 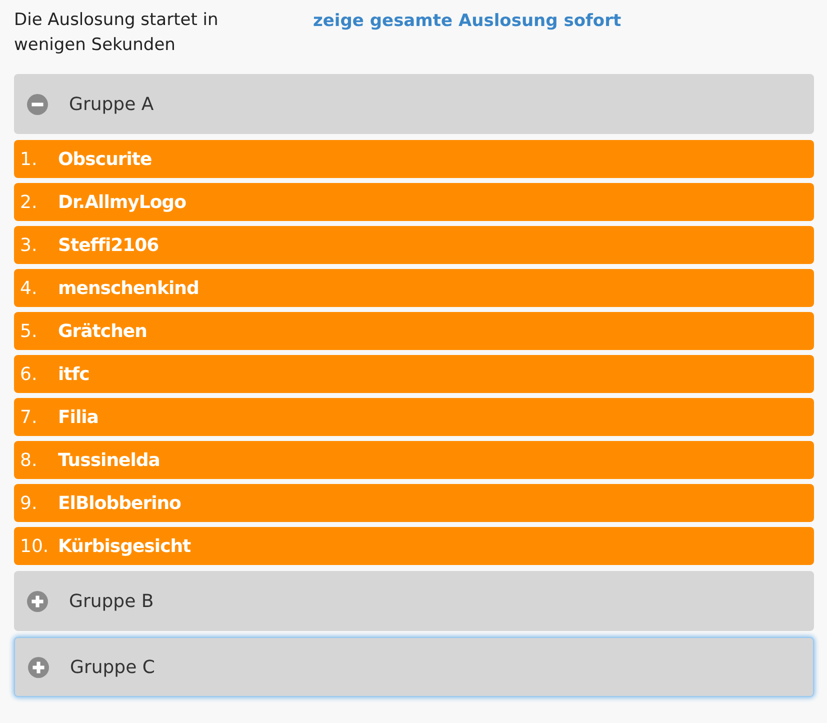 I want to click on group-header: Gruppe B, so click(x=414, y=601).